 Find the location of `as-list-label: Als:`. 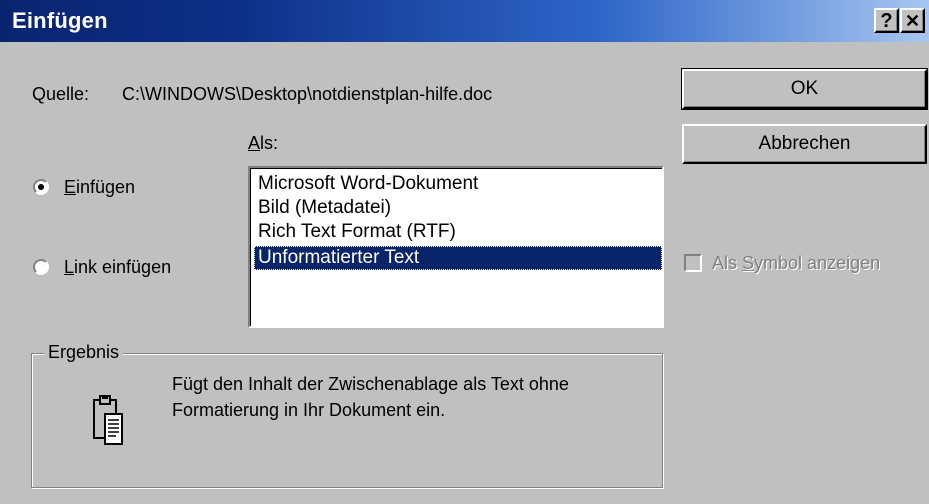

as-list-label: Als: is located at coordinates (263, 143).